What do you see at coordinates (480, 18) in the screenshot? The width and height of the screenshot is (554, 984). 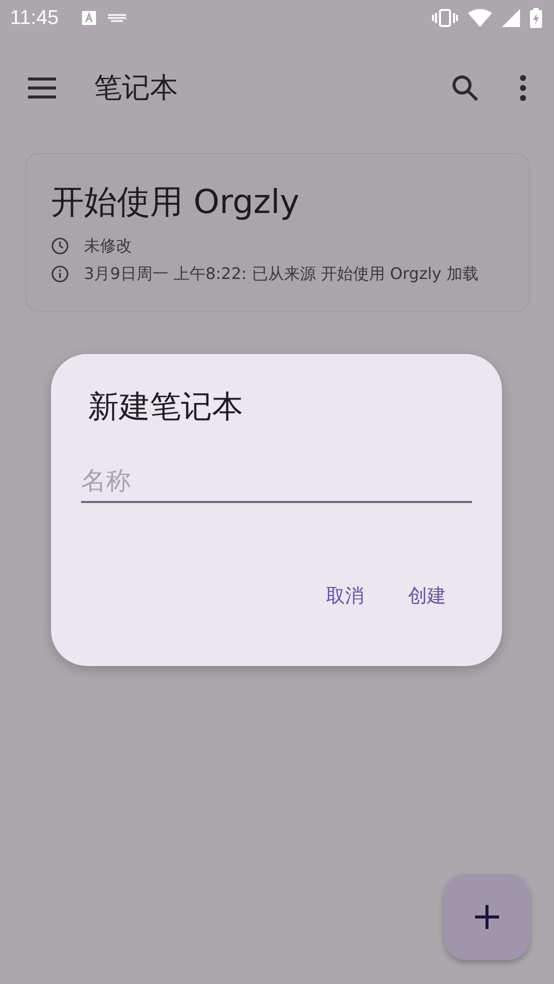 I see `wifi-icon` at bounding box center [480, 18].